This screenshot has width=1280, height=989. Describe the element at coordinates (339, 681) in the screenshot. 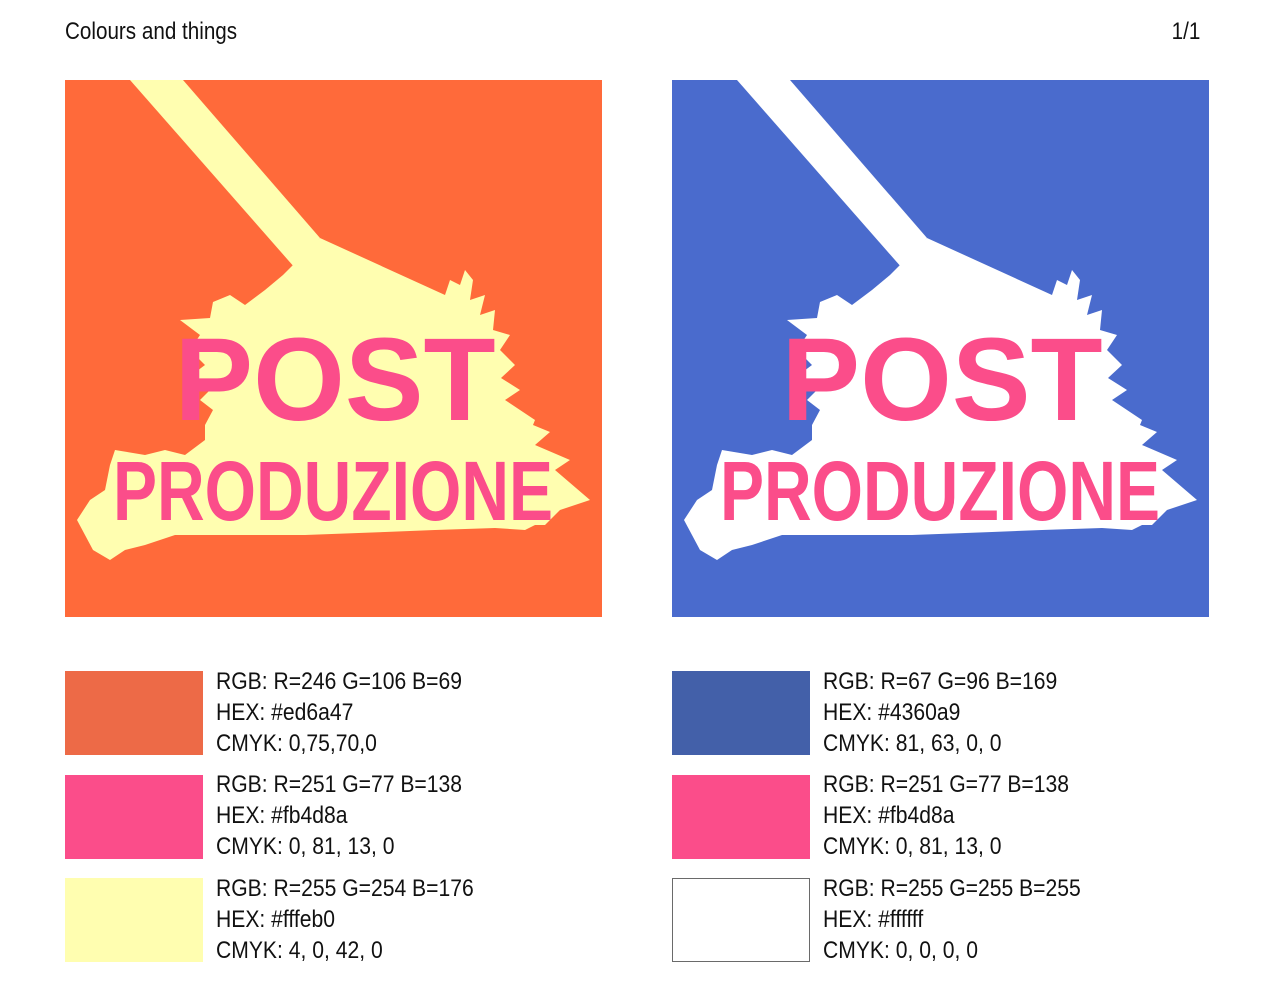

I see `rgb-value: RGB: R=246 G=106 B=69` at that location.